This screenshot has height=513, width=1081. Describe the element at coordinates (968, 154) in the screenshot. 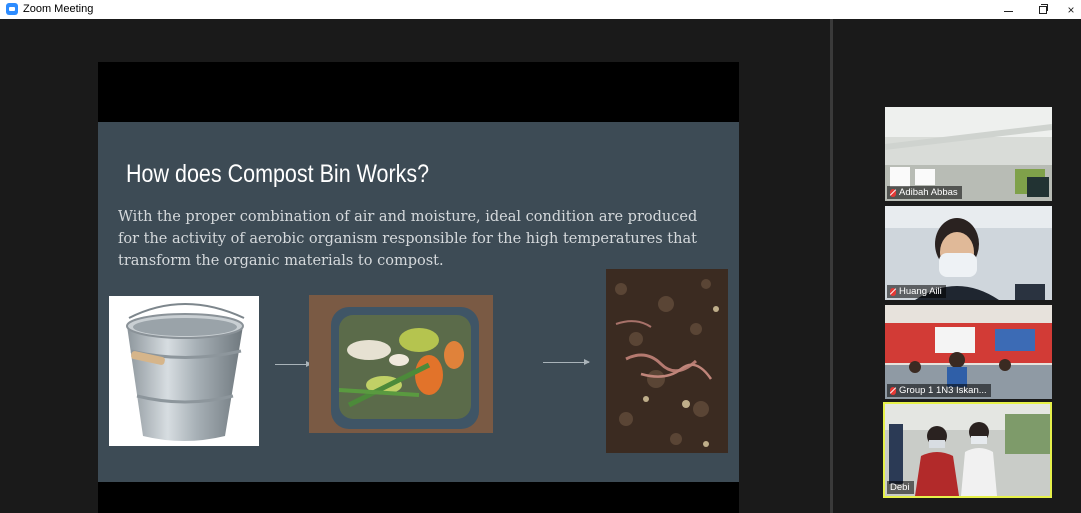

I see `participant-video-tile: Adibah Abbas` at that location.